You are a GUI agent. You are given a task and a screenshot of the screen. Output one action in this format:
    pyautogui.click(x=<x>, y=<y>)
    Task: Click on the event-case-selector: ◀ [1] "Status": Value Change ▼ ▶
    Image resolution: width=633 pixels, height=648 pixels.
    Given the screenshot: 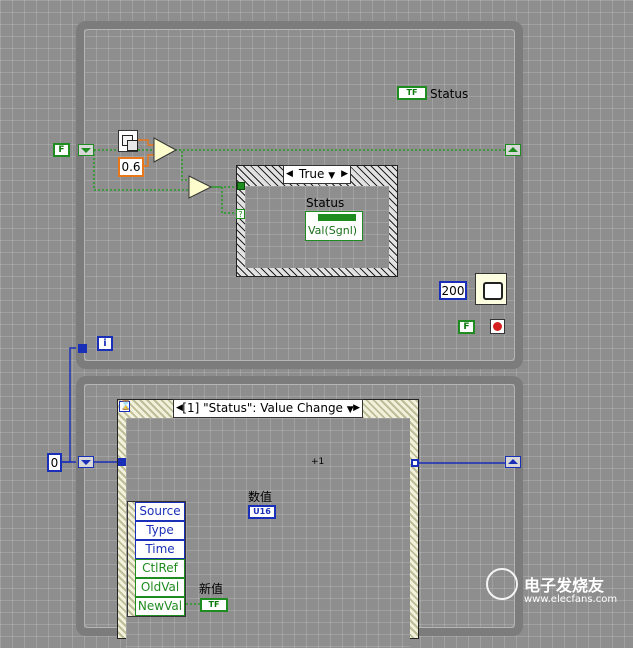 What is the action you would take?
    pyautogui.click(x=268, y=408)
    